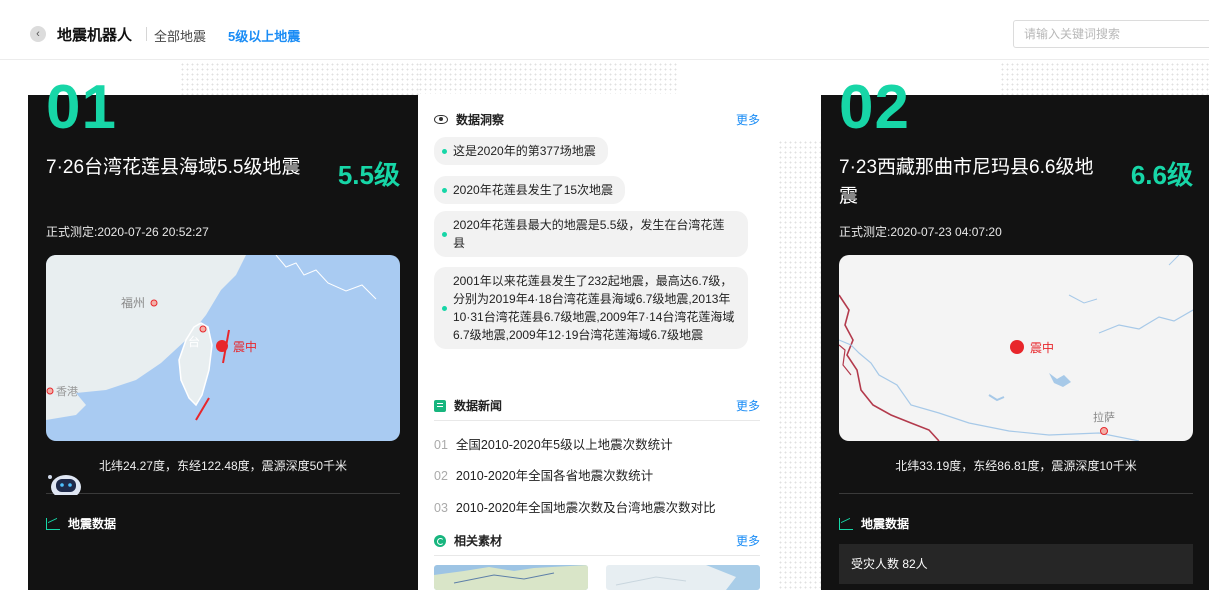  I want to click on news-number: 02, so click(441, 476).